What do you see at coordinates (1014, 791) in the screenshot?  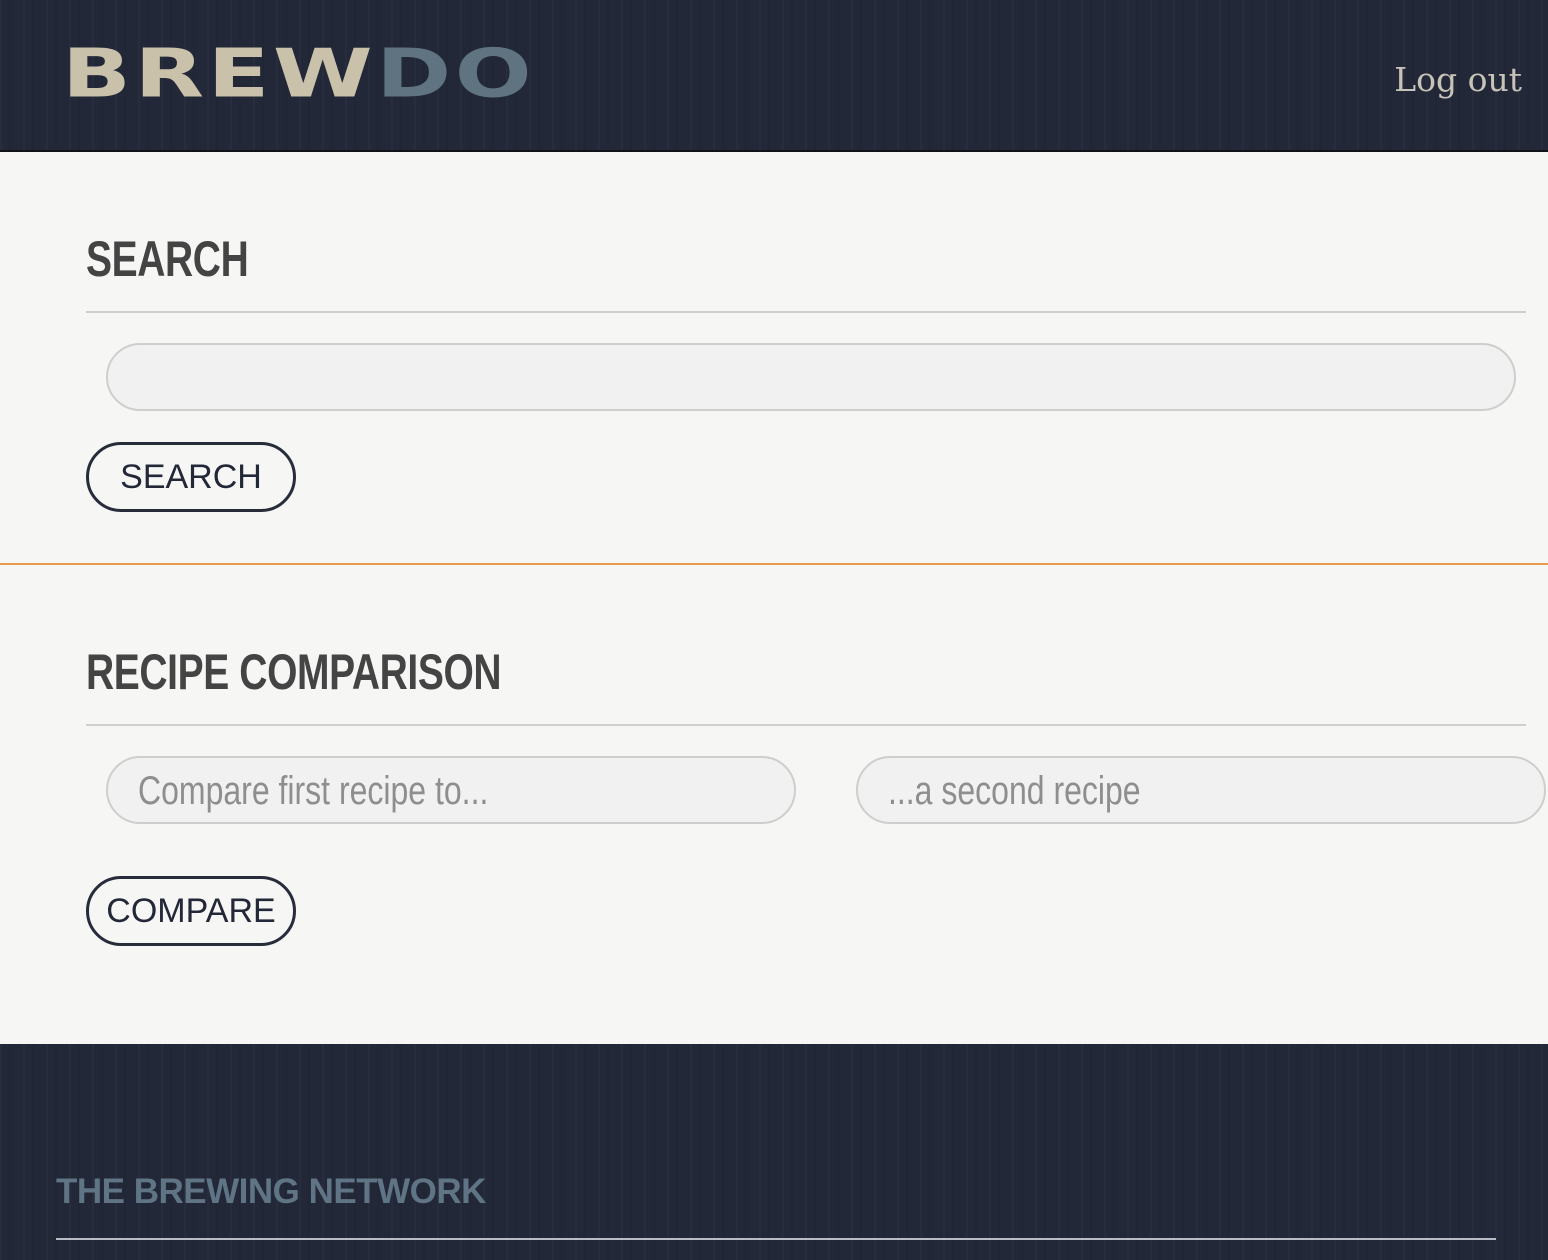 I see `second-recipe-placeholder: ...a second recipe` at bounding box center [1014, 791].